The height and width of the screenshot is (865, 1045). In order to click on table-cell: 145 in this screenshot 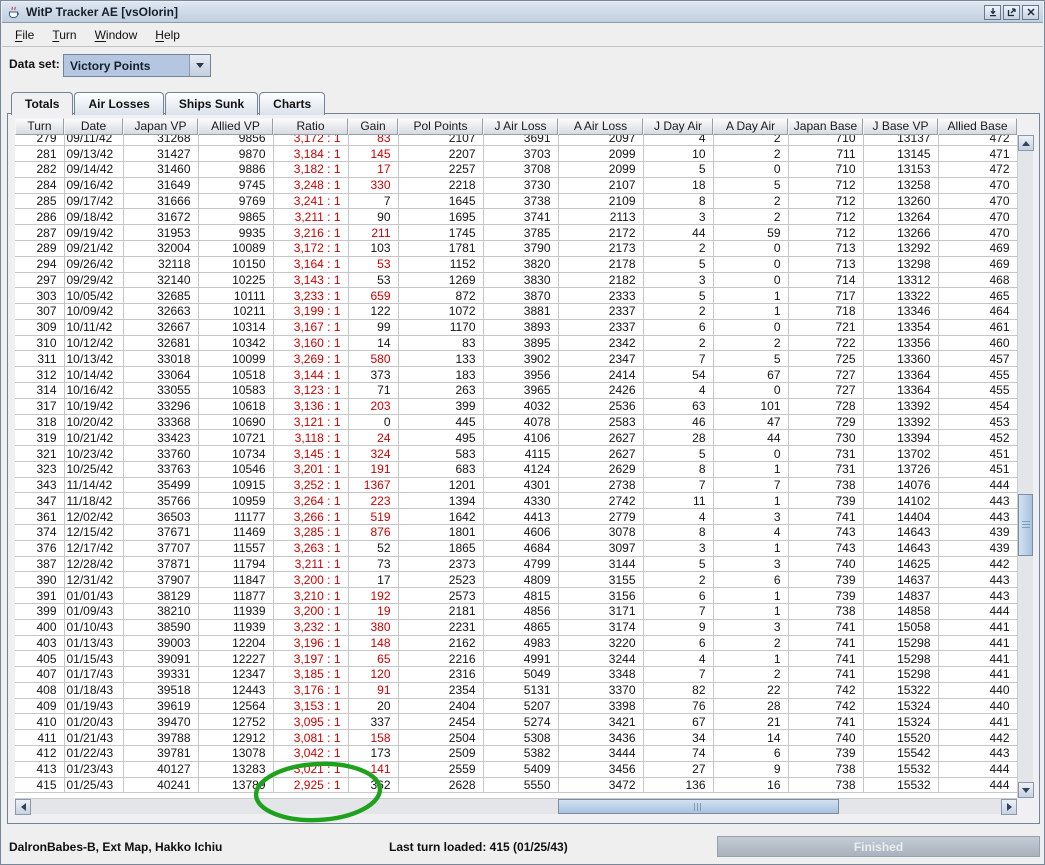, I will do `click(373, 154)`.